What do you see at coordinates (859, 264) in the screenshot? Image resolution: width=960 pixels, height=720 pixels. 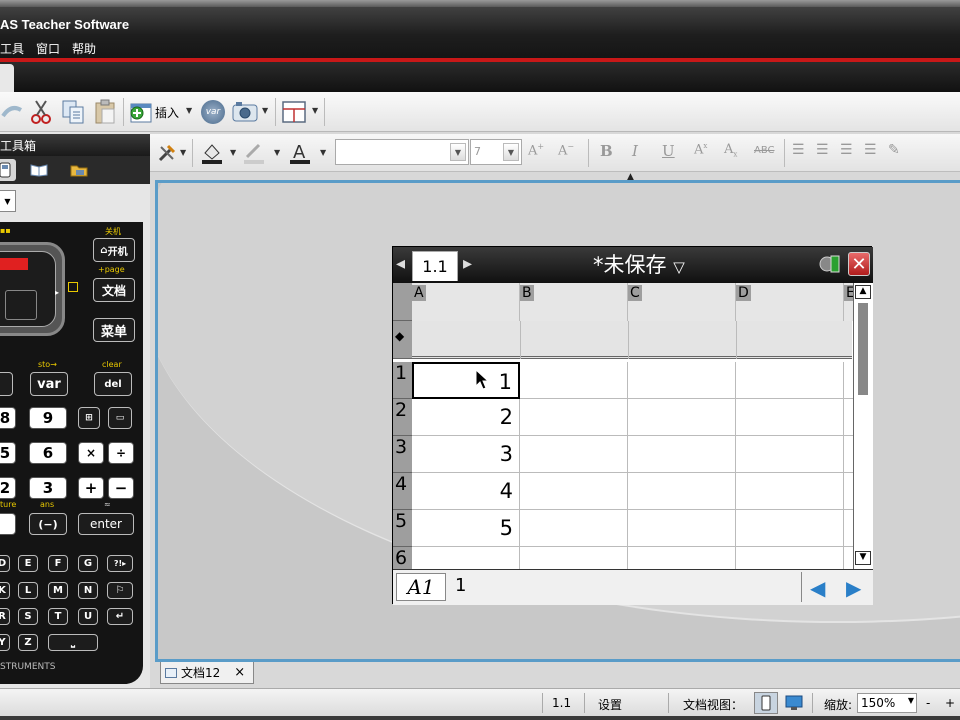 I see `close-icon: ✕` at bounding box center [859, 264].